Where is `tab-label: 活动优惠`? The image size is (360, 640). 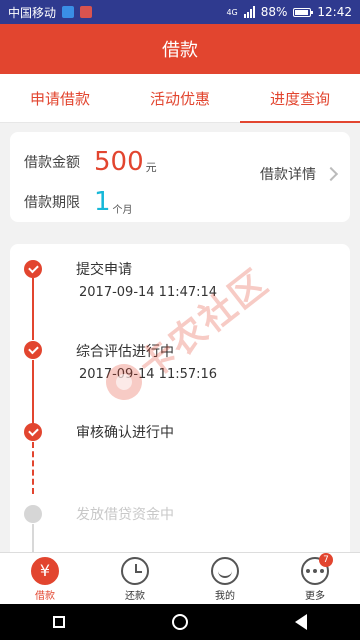
tab-label: 活动优惠 is located at coordinates (179, 98).